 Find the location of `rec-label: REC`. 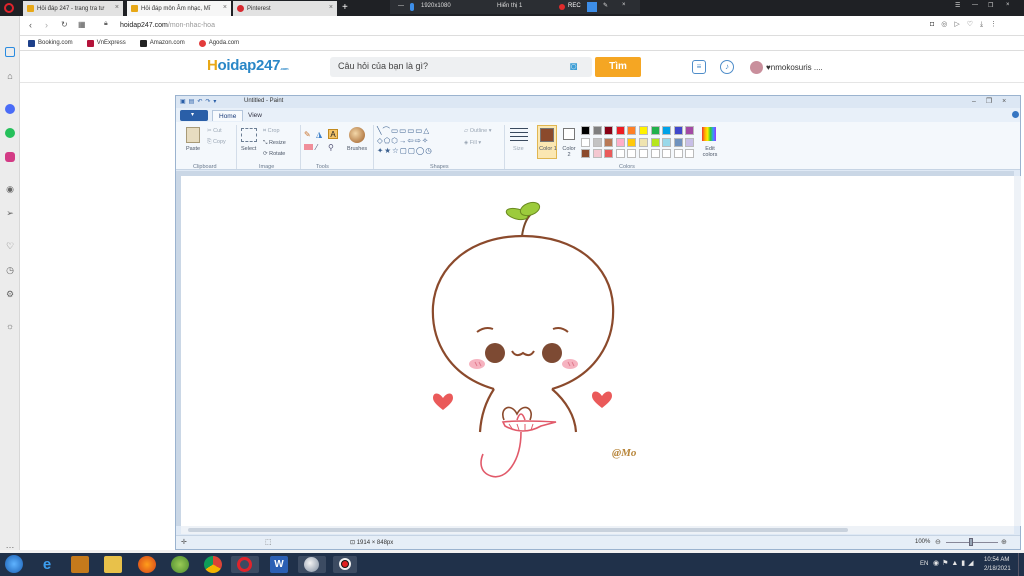

rec-label: REC is located at coordinates (574, 6).